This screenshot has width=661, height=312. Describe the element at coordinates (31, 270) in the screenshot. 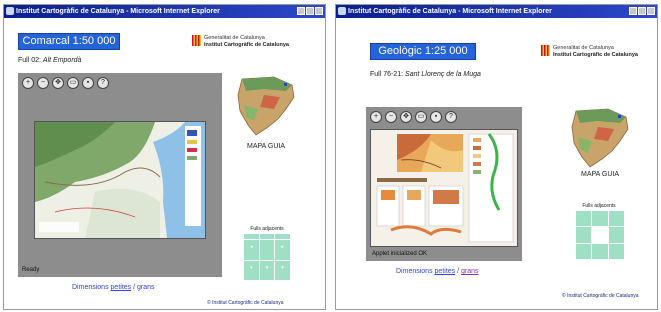

I see `applet-status: Ready` at that location.